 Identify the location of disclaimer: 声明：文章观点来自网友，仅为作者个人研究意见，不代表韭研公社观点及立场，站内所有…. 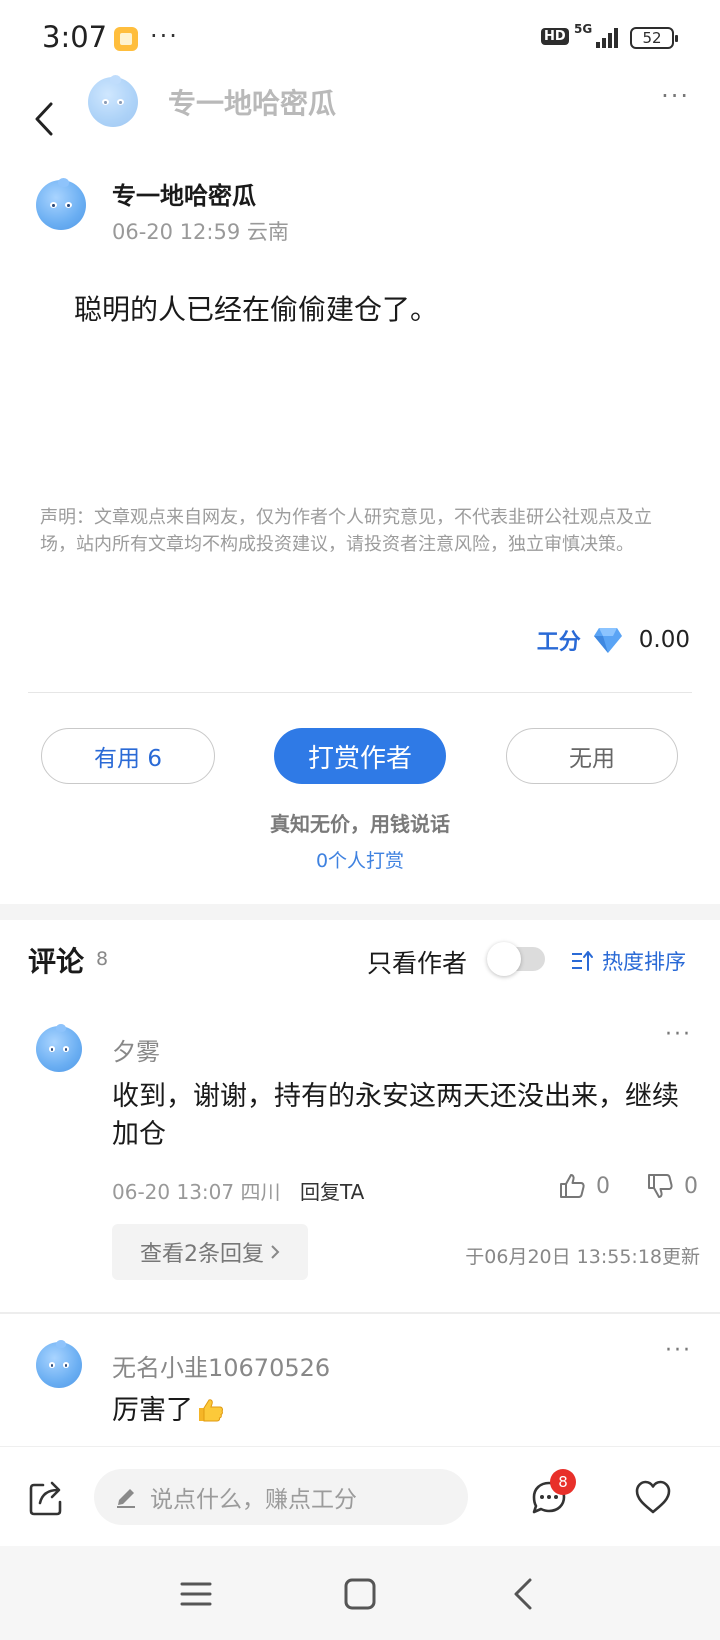
(346, 531).